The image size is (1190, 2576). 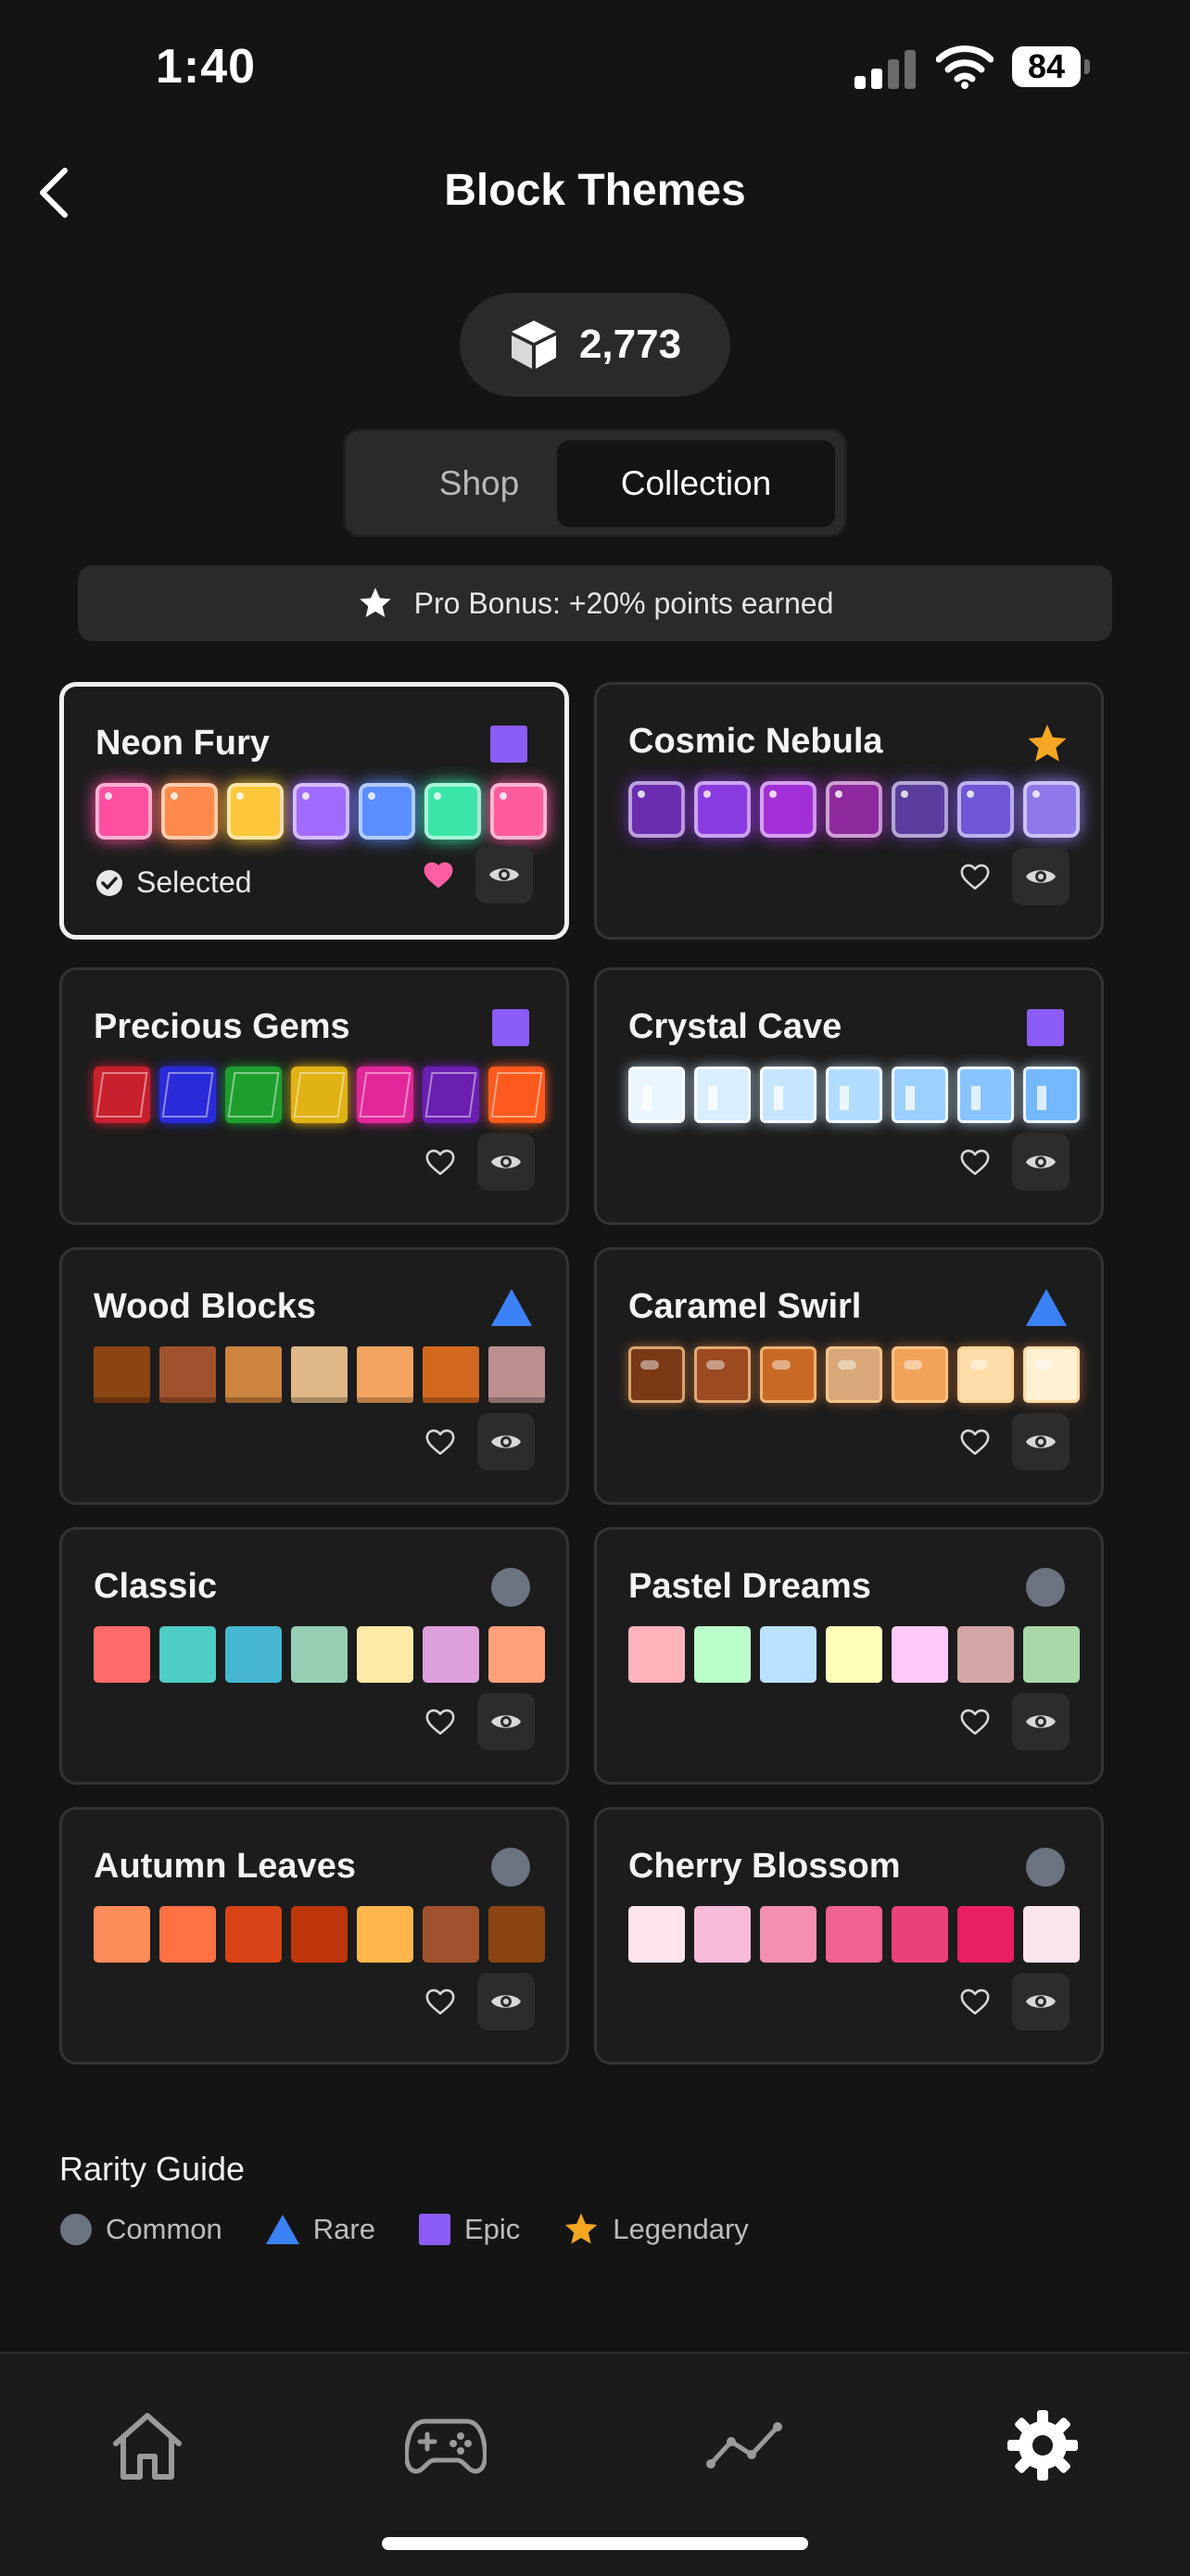 What do you see at coordinates (755, 741) in the screenshot?
I see `theme-name: Cosmic Nebula` at bounding box center [755, 741].